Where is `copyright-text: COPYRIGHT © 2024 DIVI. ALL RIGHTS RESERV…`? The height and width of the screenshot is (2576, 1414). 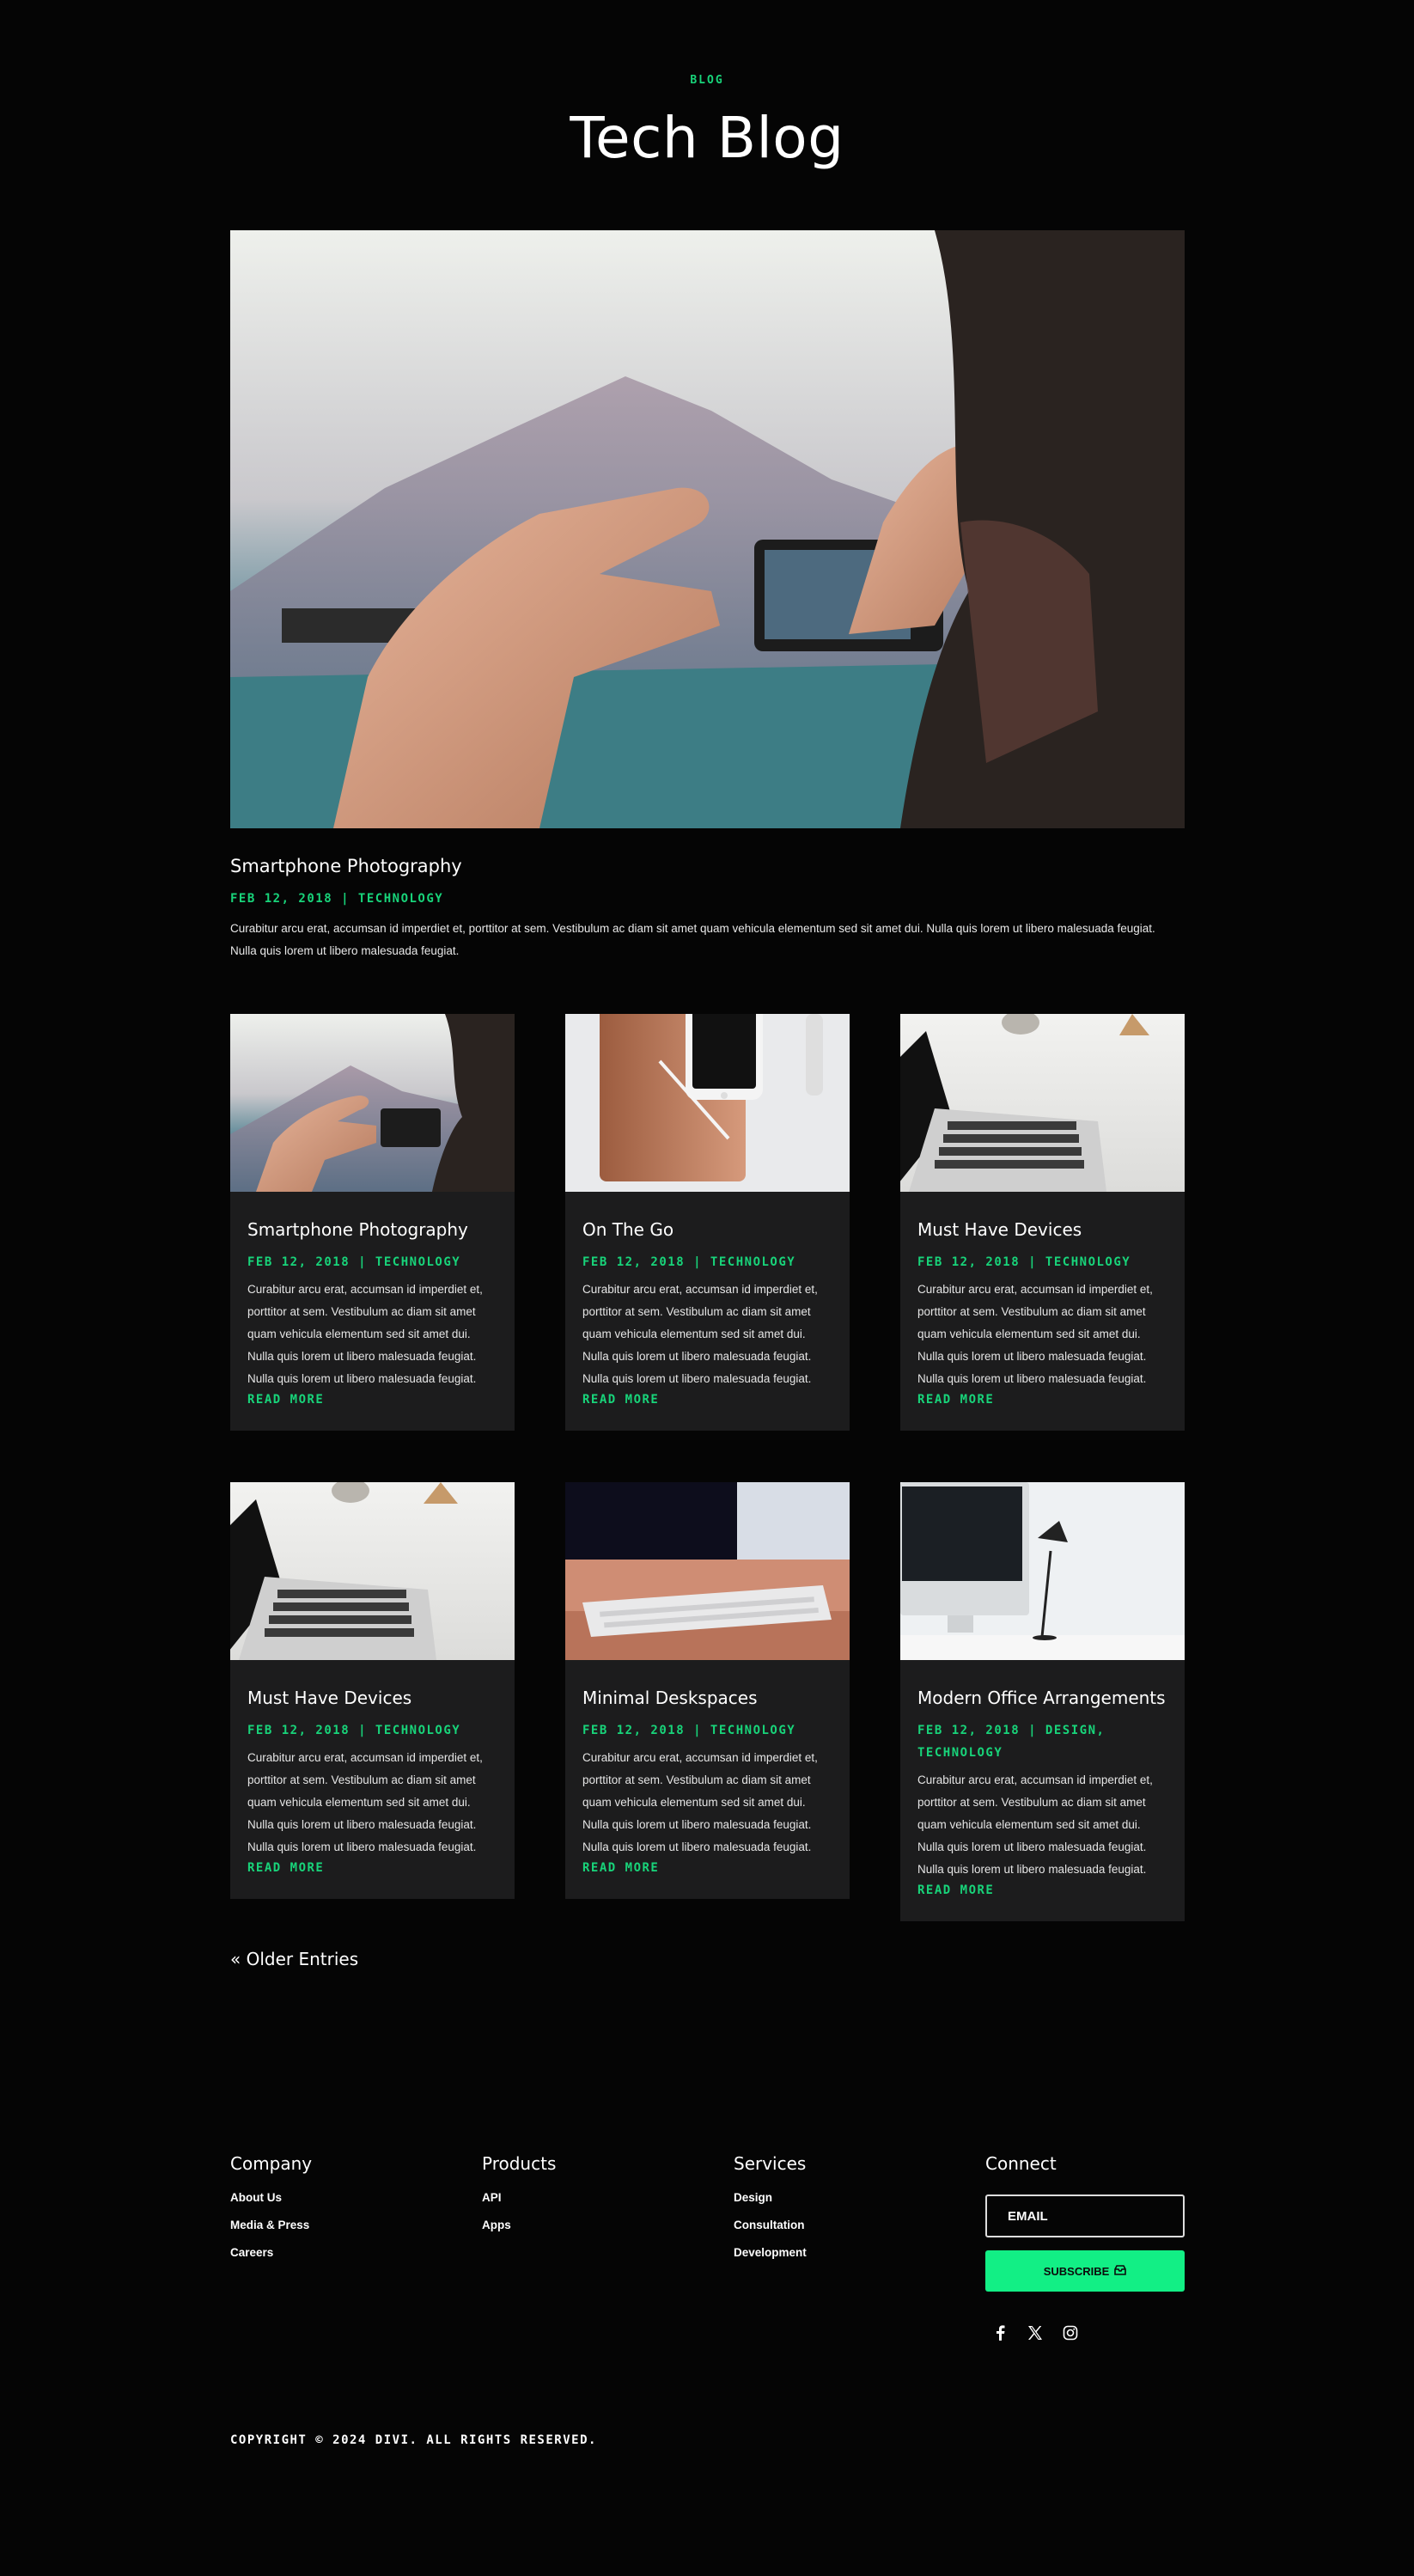
copyright-text: COPYRIGHT © 2024 DIVI. ALL RIGHTS RESERV… is located at coordinates (413, 2440).